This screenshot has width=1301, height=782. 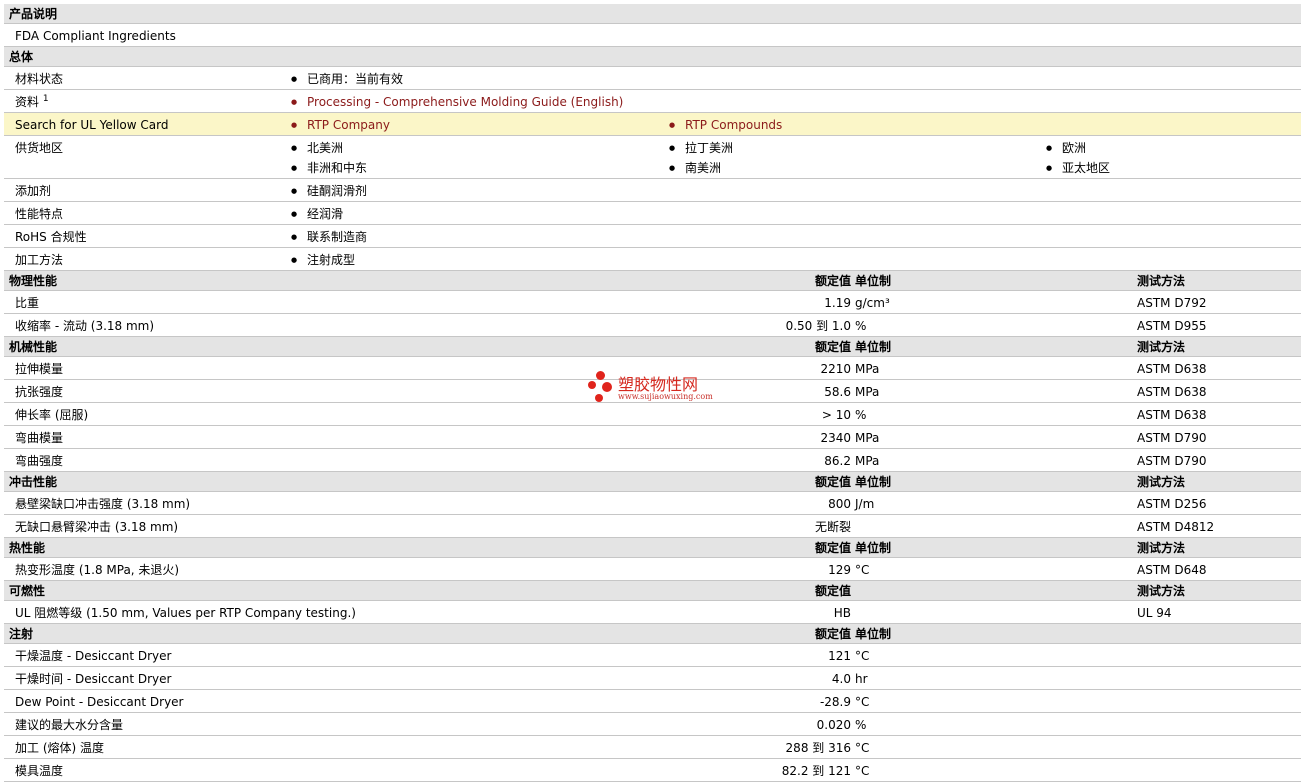 What do you see at coordinates (323, 260) in the screenshot?
I see `bullet-item: 注射成型` at bounding box center [323, 260].